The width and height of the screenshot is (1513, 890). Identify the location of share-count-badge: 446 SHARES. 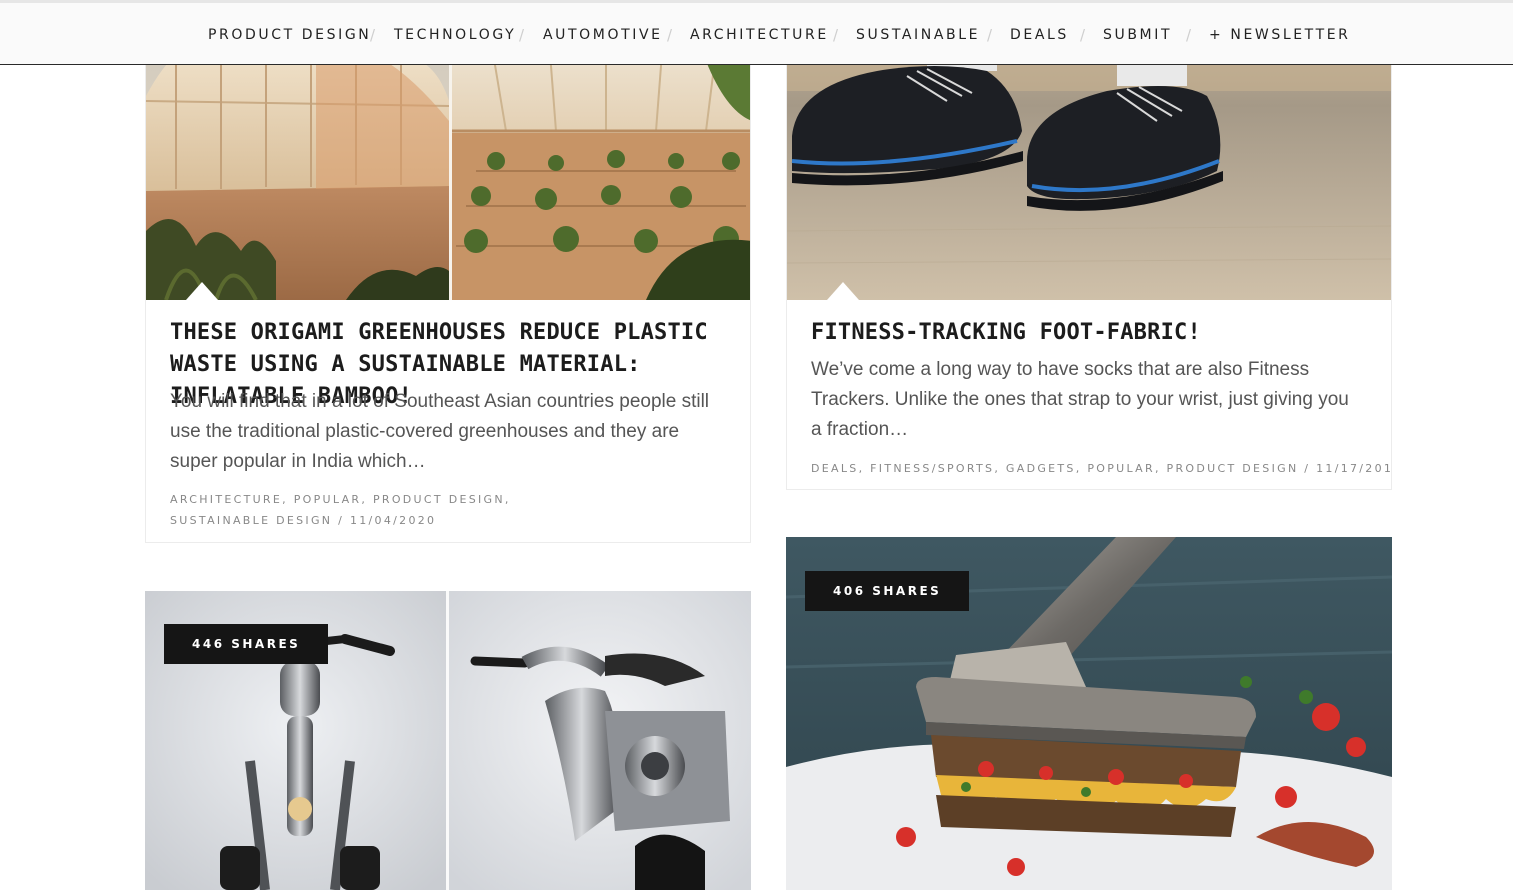
(246, 644).